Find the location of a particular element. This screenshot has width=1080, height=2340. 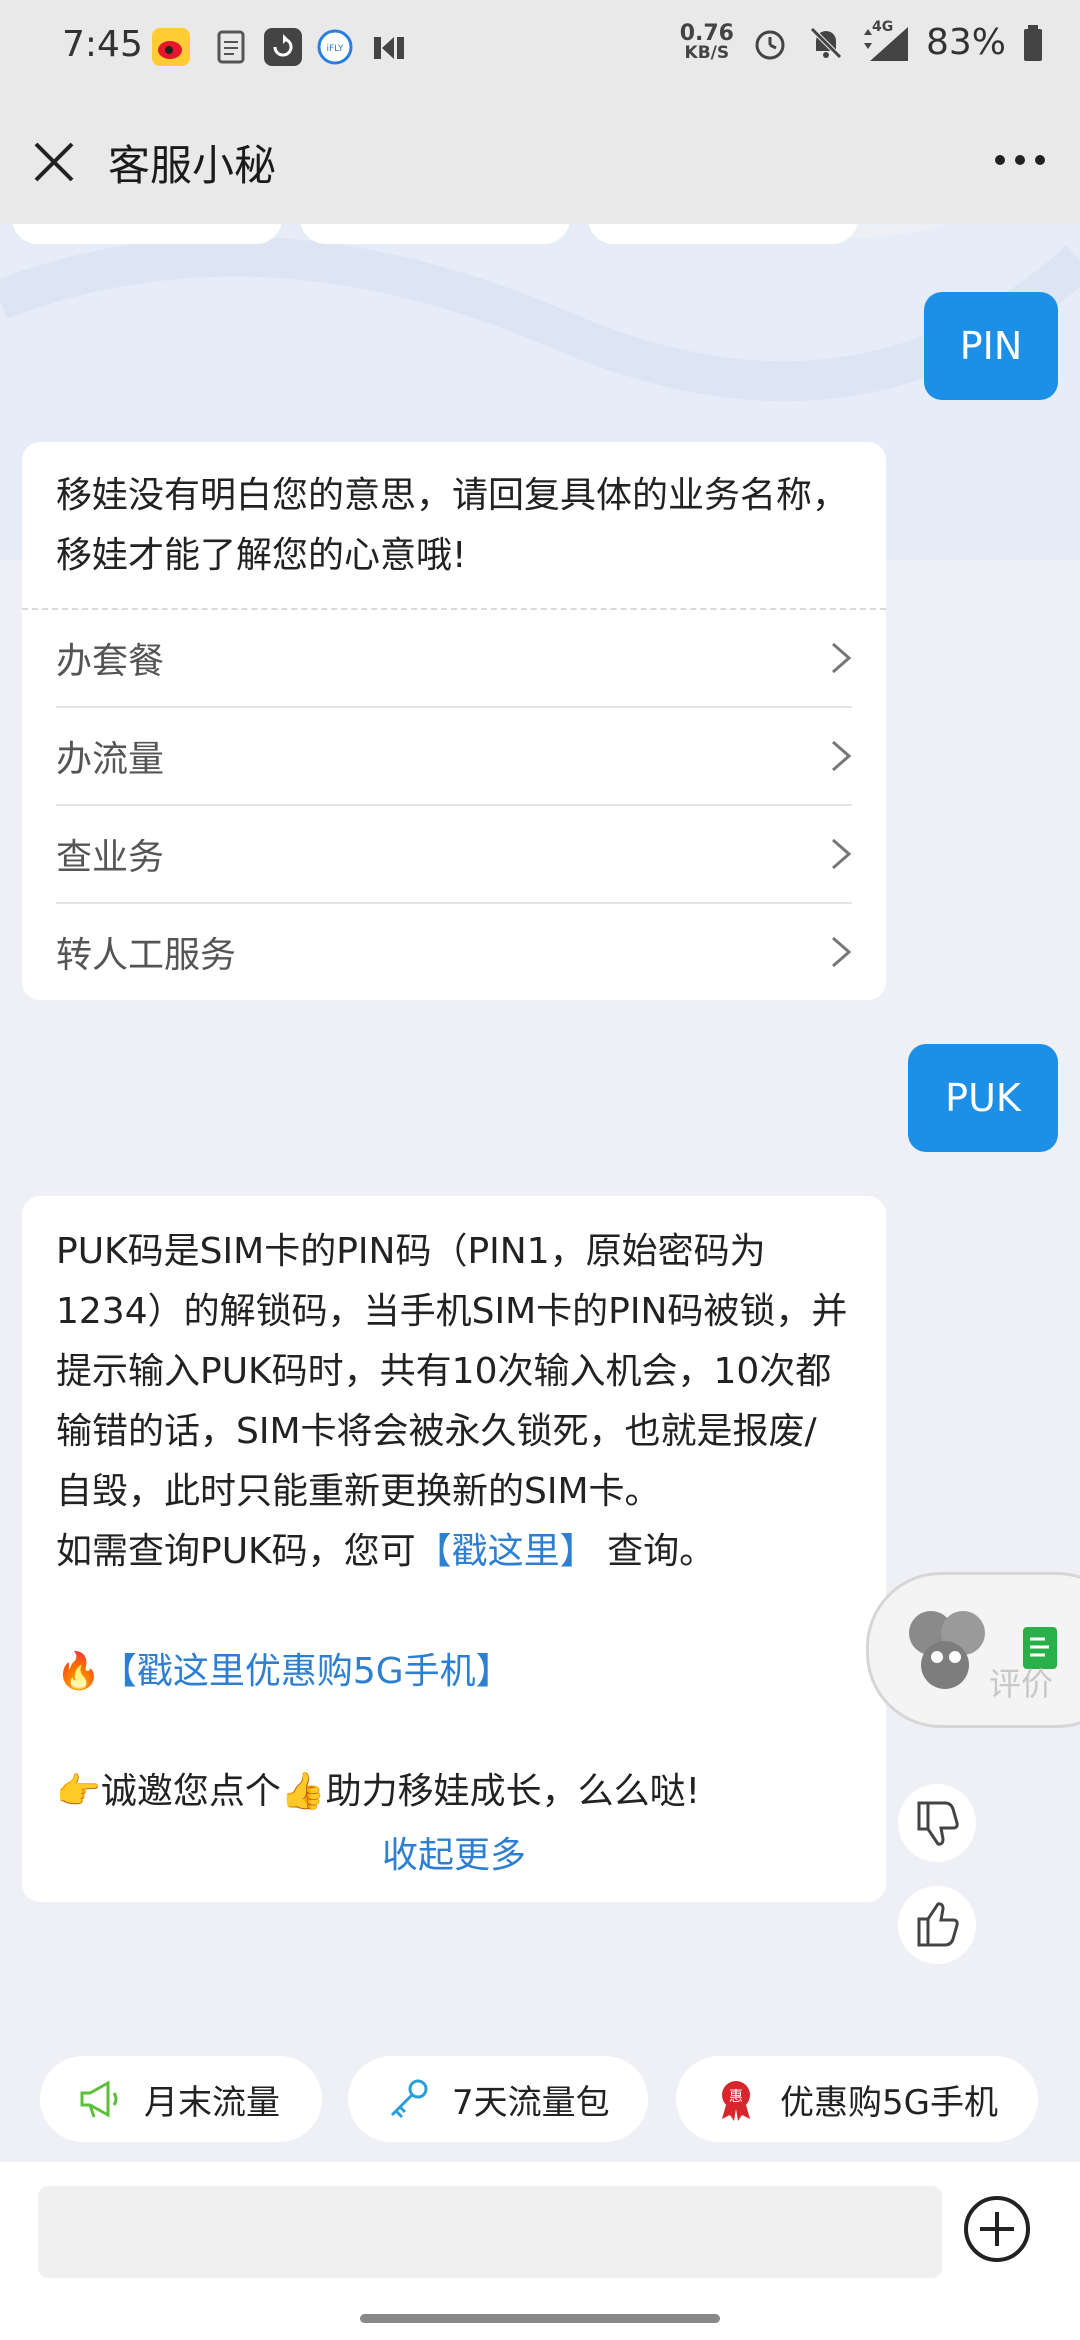

shortcut-label: 优惠购5G手机 is located at coordinates (889, 2102).